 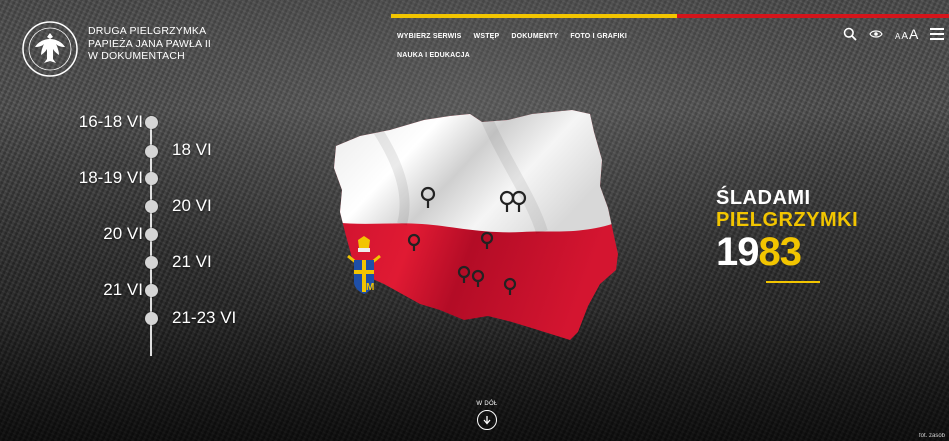 I want to click on logo-line-1: DRUGA PIELGRZYMKA, so click(x=147, y=31).